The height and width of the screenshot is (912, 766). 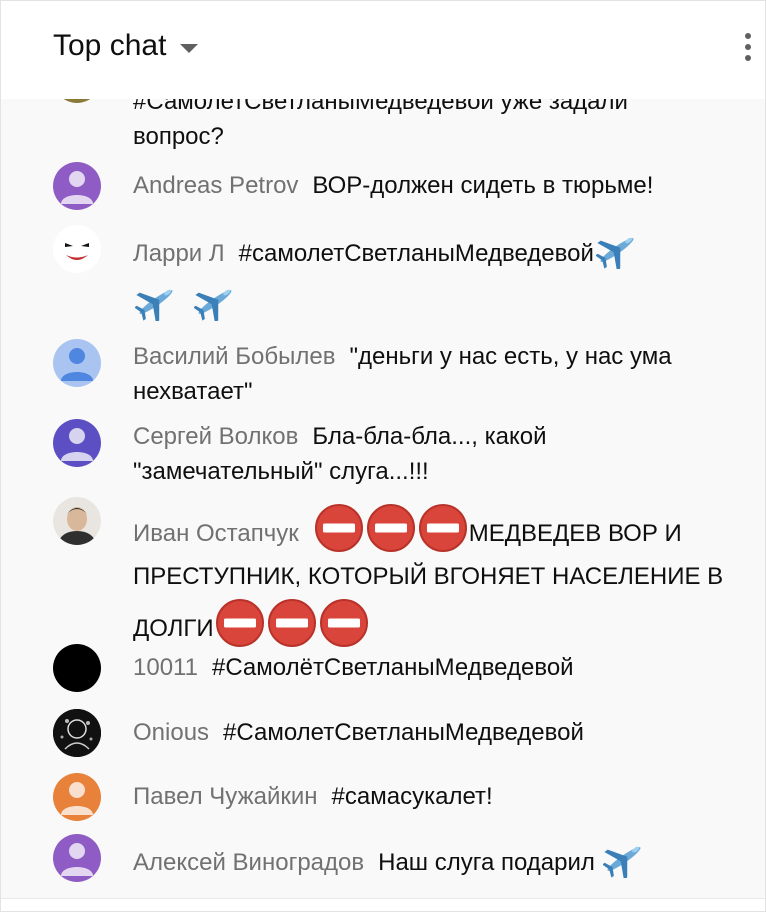 What do you see at coordinates (380, 107) in the screenshot?
I see `message-text-line: #СамолетСветланыМедведевой уже задали` at bounding box center [380, 107].